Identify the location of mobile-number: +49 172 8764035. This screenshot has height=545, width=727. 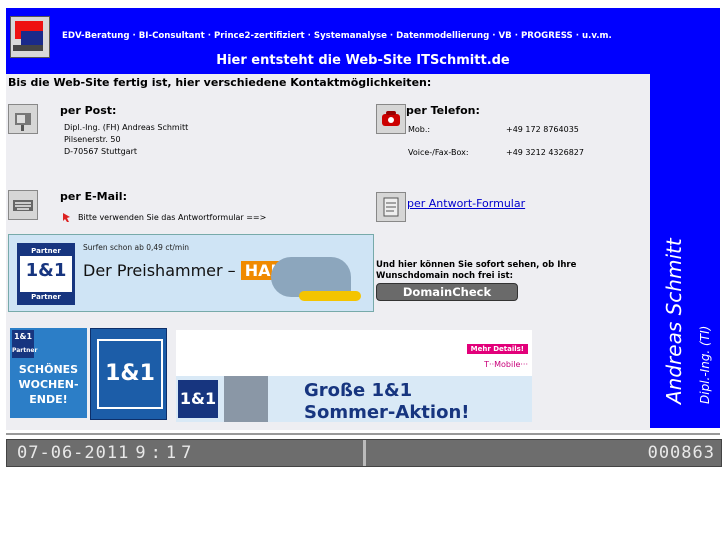
(542, 129).